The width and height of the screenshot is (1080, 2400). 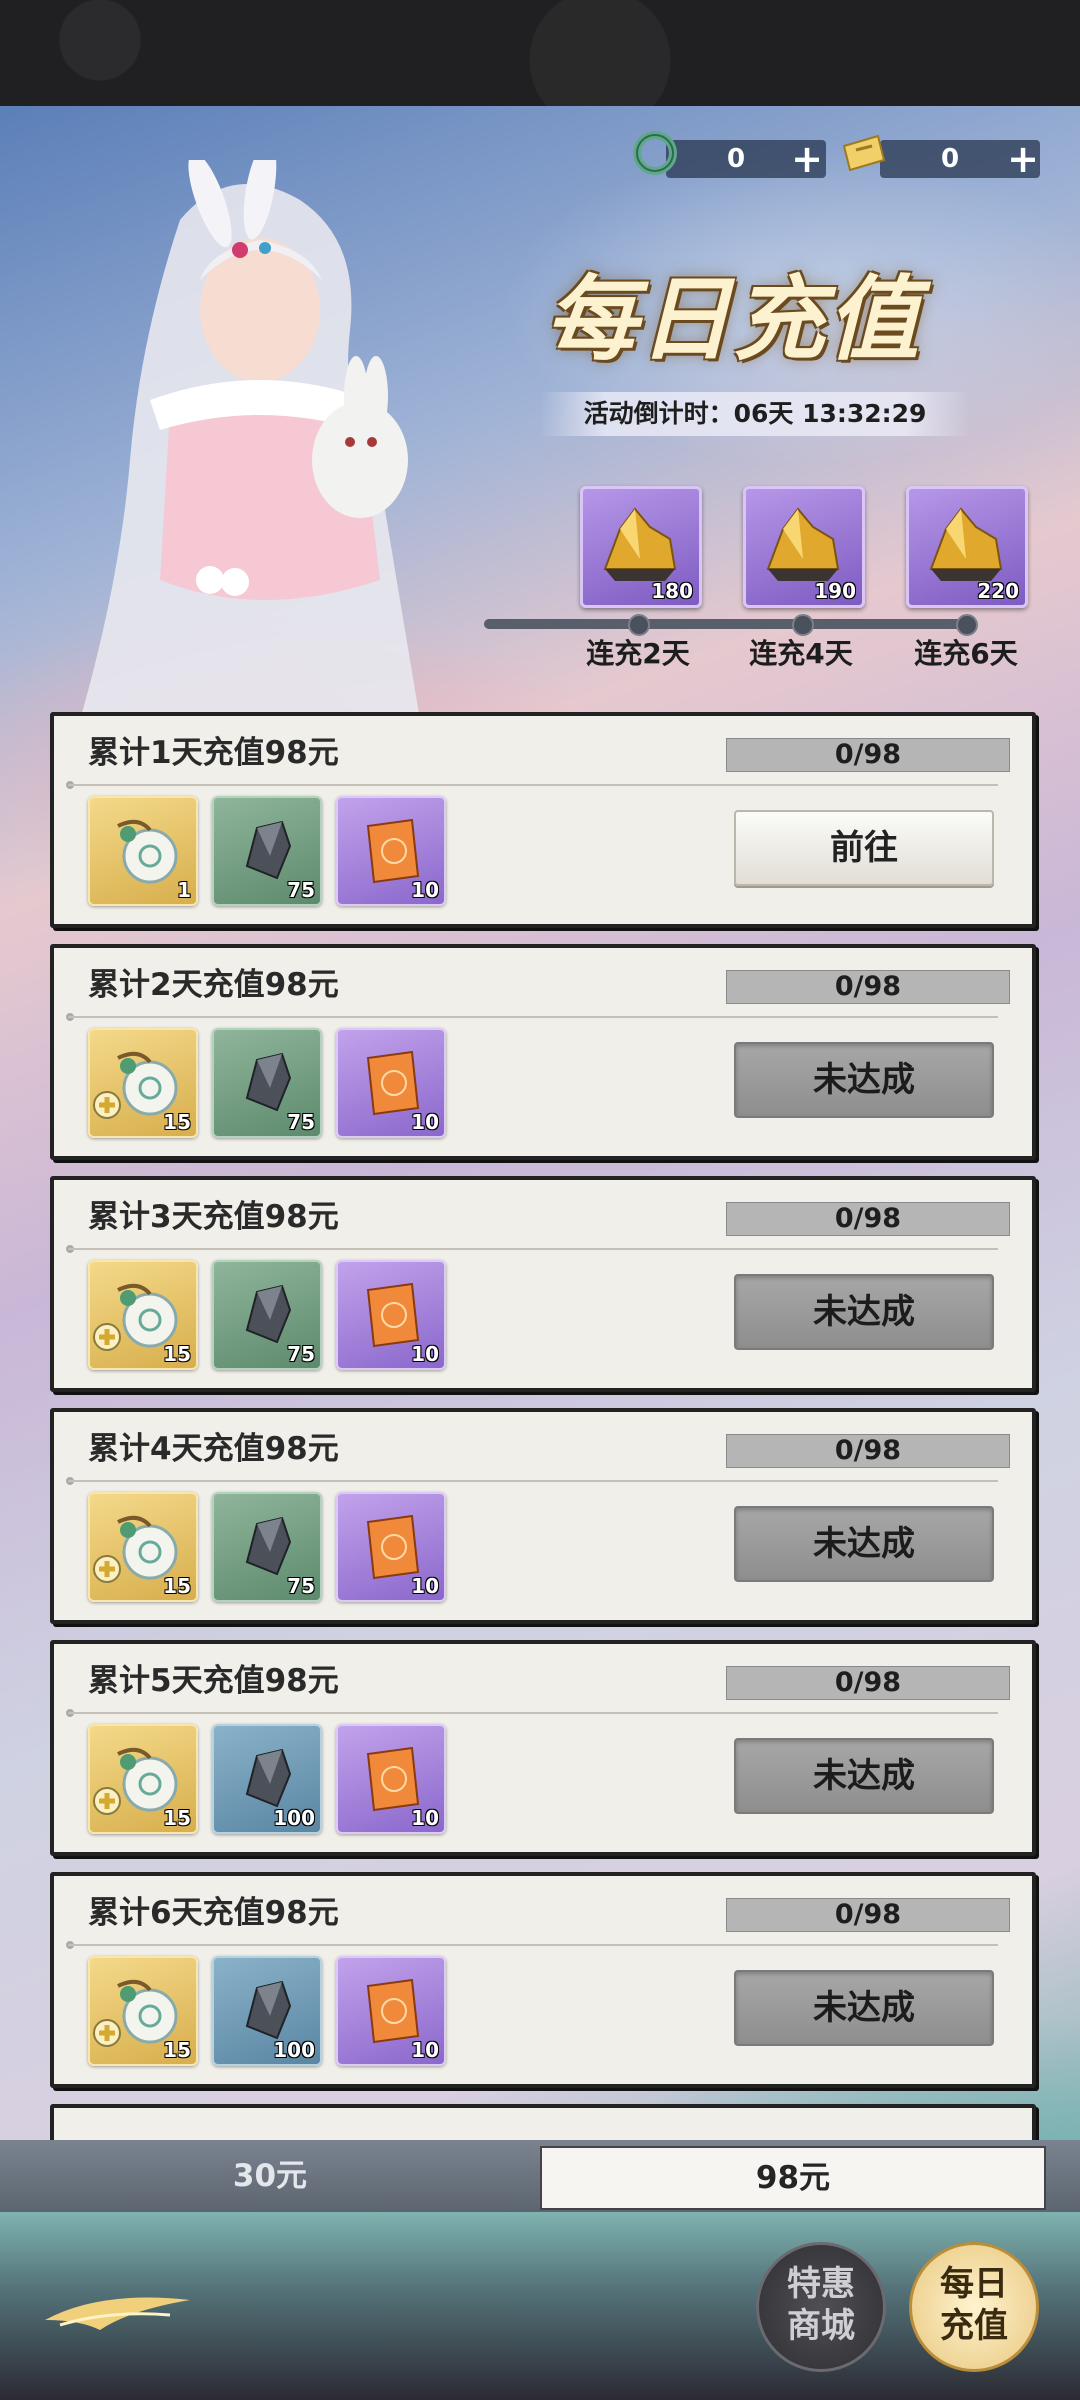 I want to click on ticket-currency-value: 0, so click(x=950, y=159).